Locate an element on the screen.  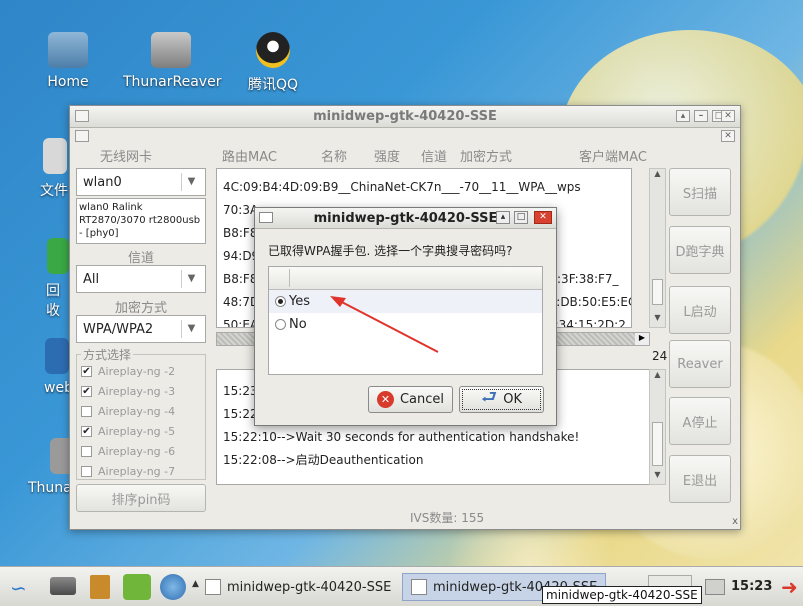
method-option-label: Aireplay-ng -3 is located at coordinates (137, 391).